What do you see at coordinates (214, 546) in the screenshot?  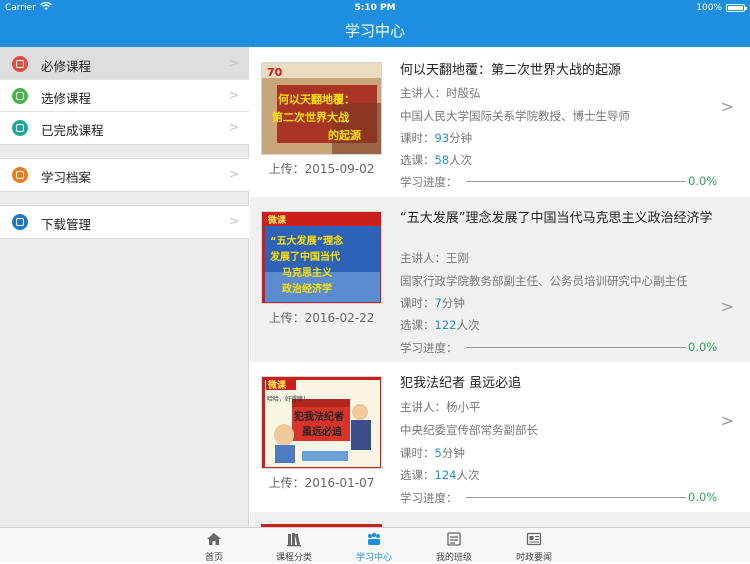 I see `tab-home: 首页` at bounding box center [214, 546].